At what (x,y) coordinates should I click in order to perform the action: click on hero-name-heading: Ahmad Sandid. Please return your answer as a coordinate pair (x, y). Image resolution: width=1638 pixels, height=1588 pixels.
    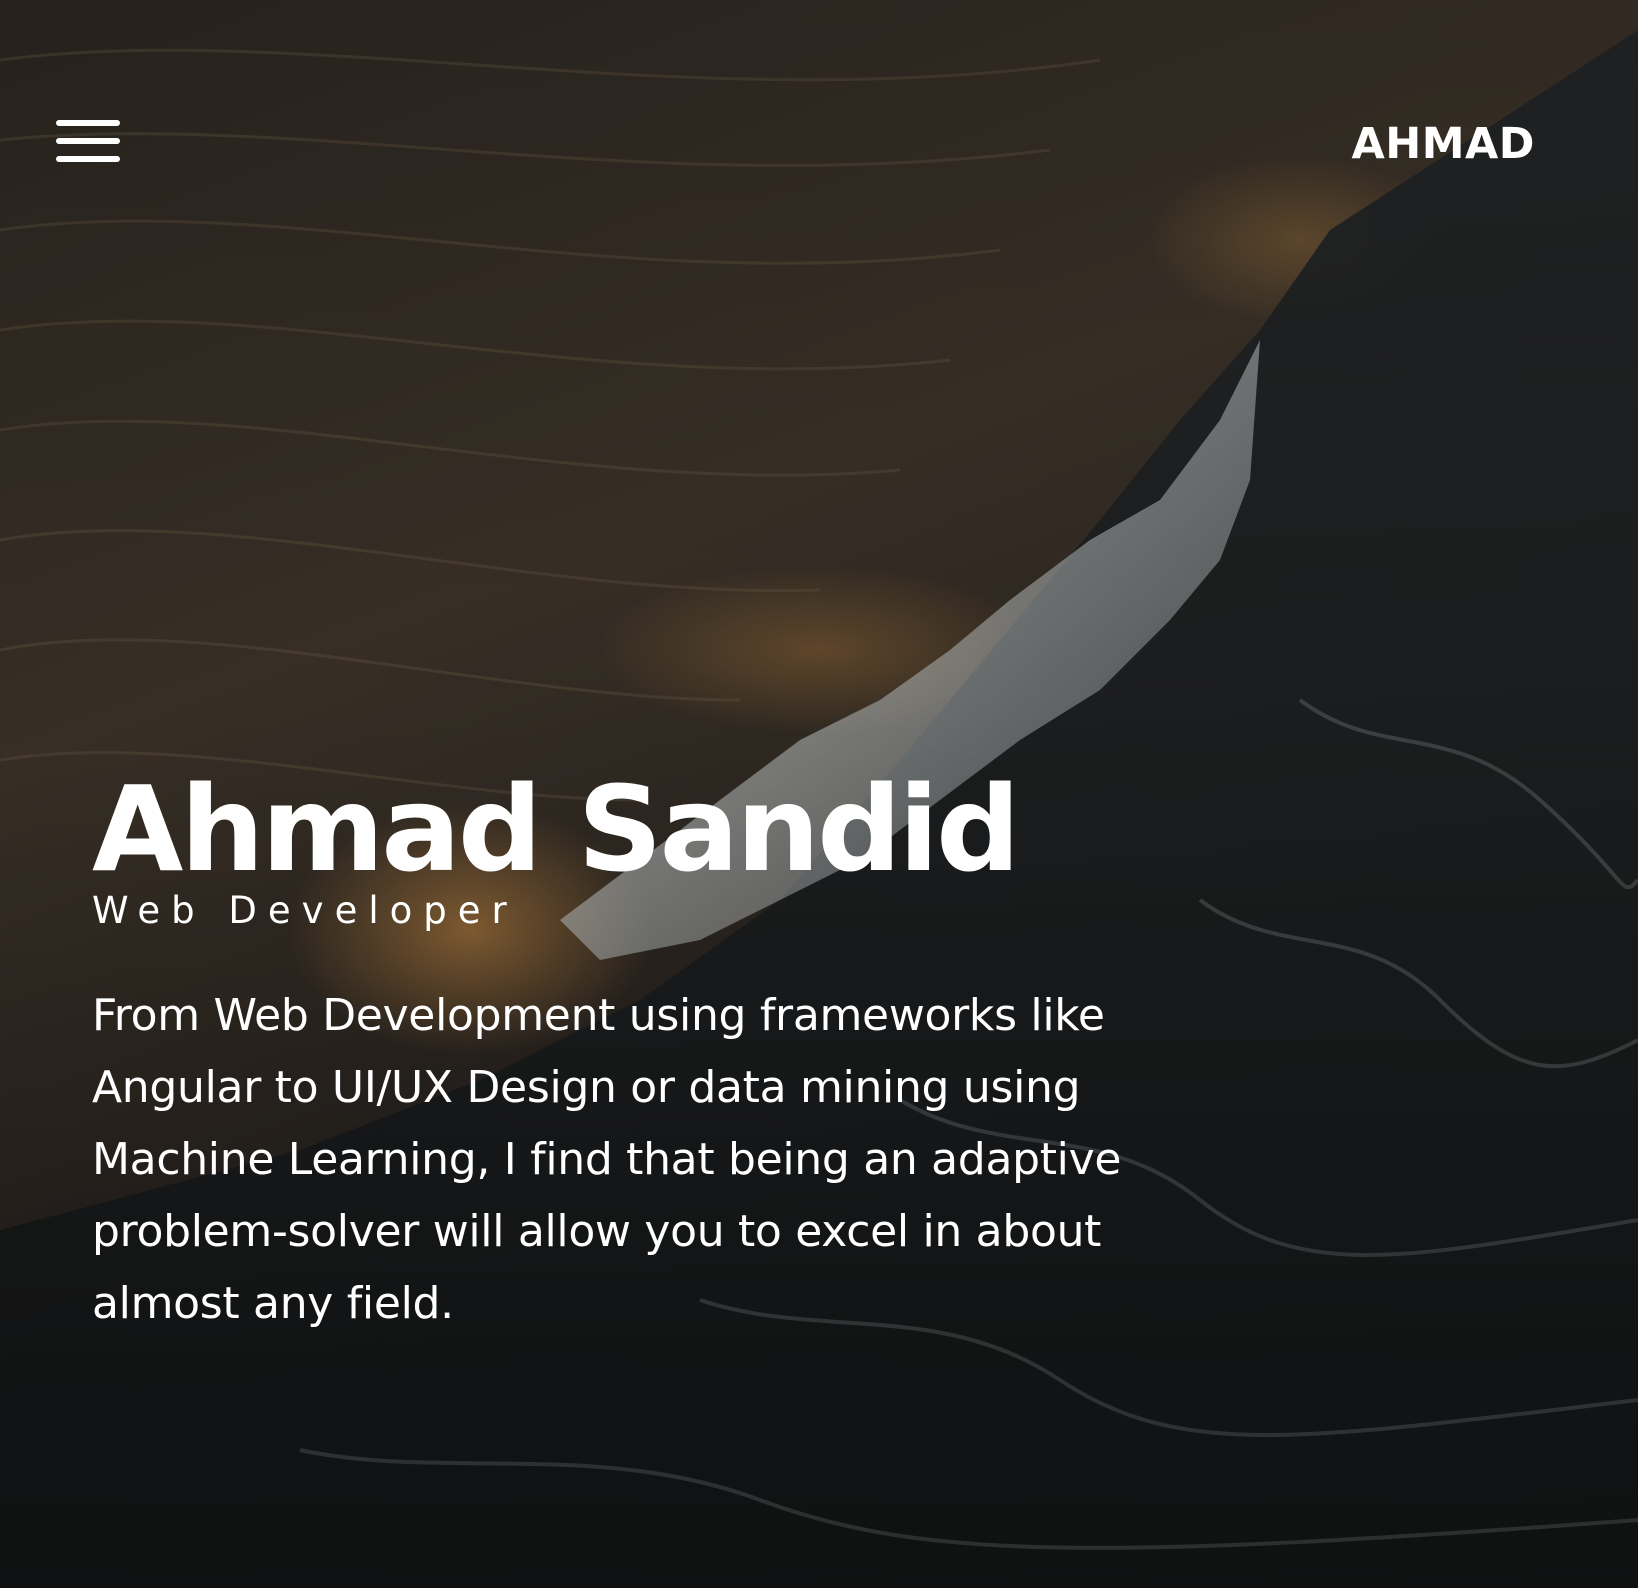
    Looking at the image, I should click on (556, 829).